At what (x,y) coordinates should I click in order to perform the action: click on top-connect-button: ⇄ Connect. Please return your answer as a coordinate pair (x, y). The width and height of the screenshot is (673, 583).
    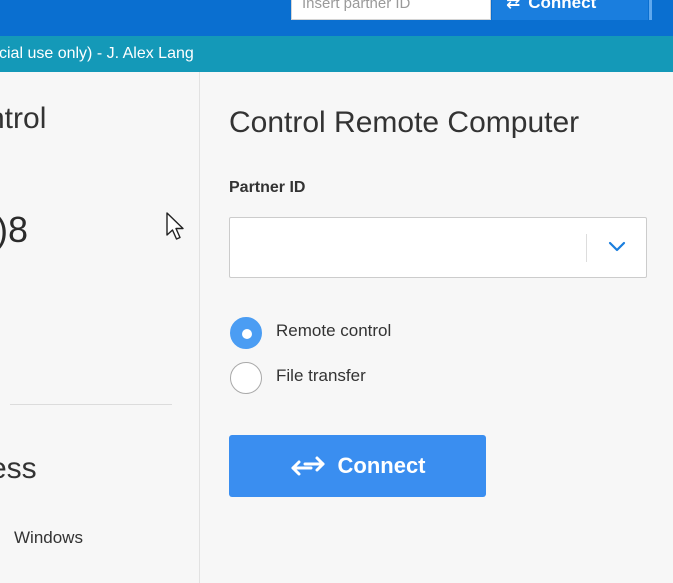
    Looking at the image, I should click on (570, 10).